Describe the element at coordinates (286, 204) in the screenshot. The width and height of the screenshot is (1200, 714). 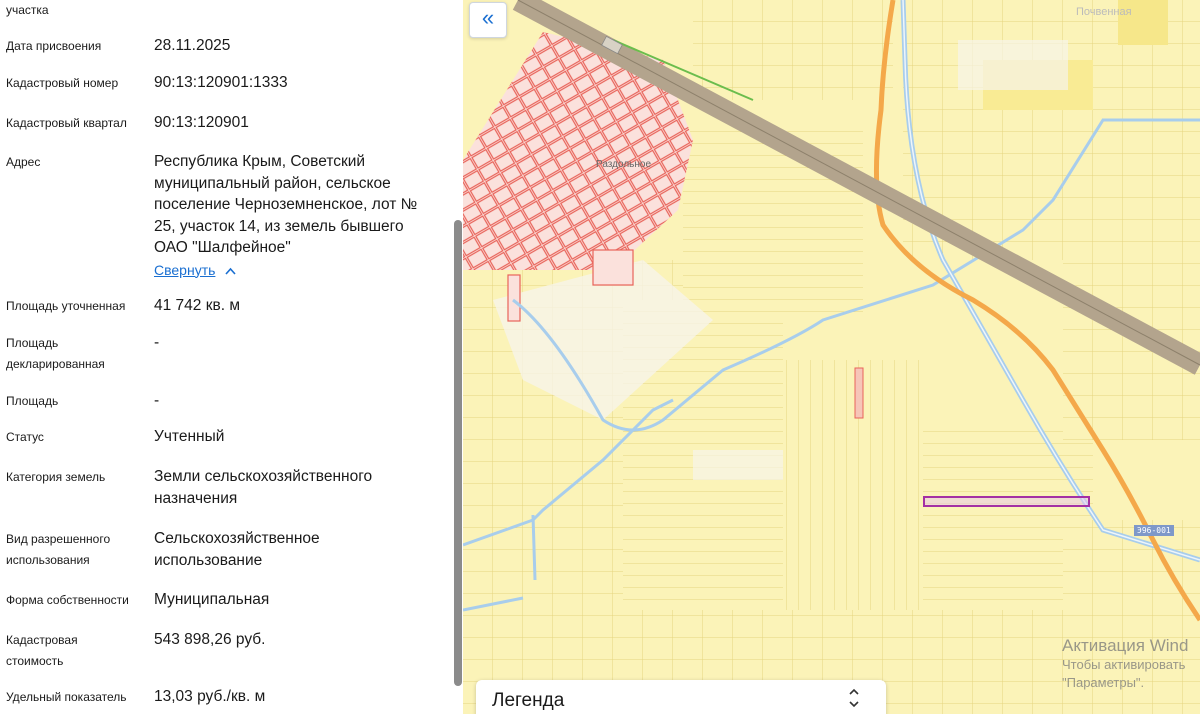
I see `address-line: поселение Черноземненское, лот №` at that location.